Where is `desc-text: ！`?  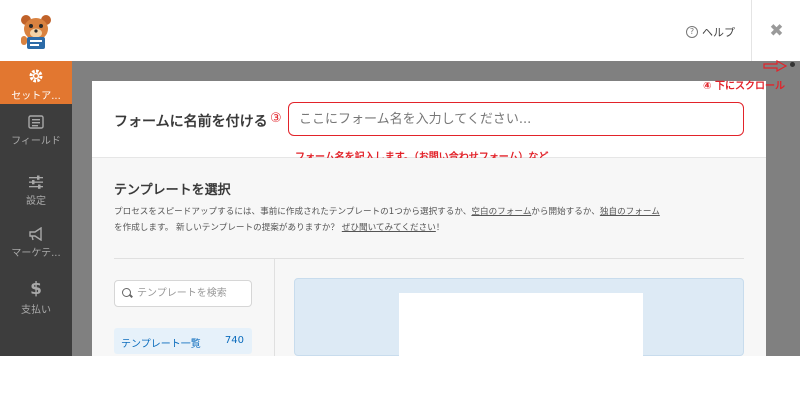
desc-text: ！ is located at coordinates (440, 228).